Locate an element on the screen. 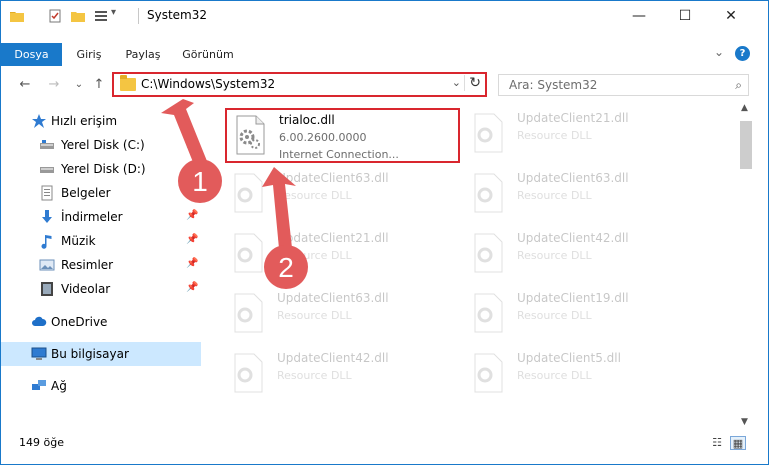  file-name: UpdateClient42.dll is located at coordinates (333, 358).